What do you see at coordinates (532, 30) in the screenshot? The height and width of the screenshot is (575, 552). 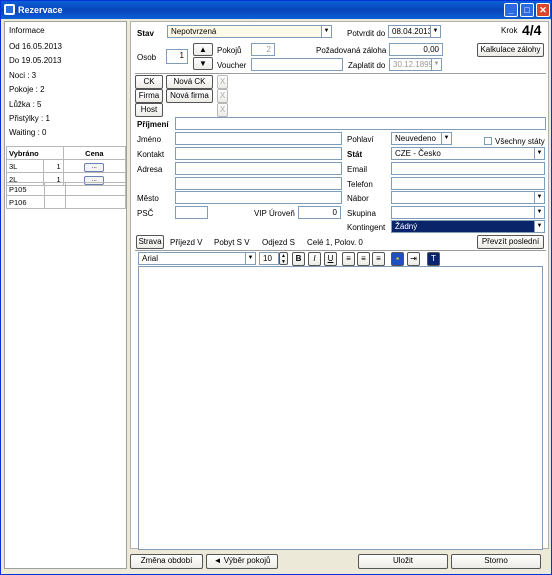 I see `step-value: 4/4` at bounding box center [532, 30].